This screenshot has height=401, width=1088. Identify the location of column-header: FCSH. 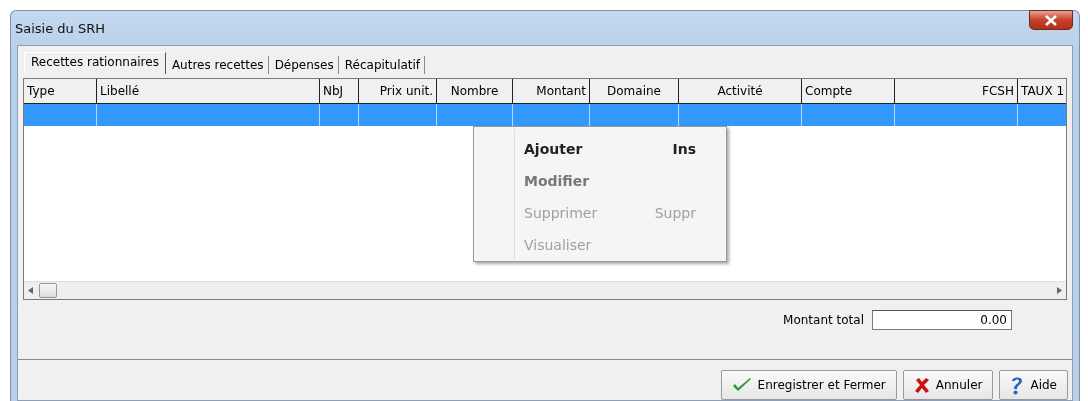
(956, 91).